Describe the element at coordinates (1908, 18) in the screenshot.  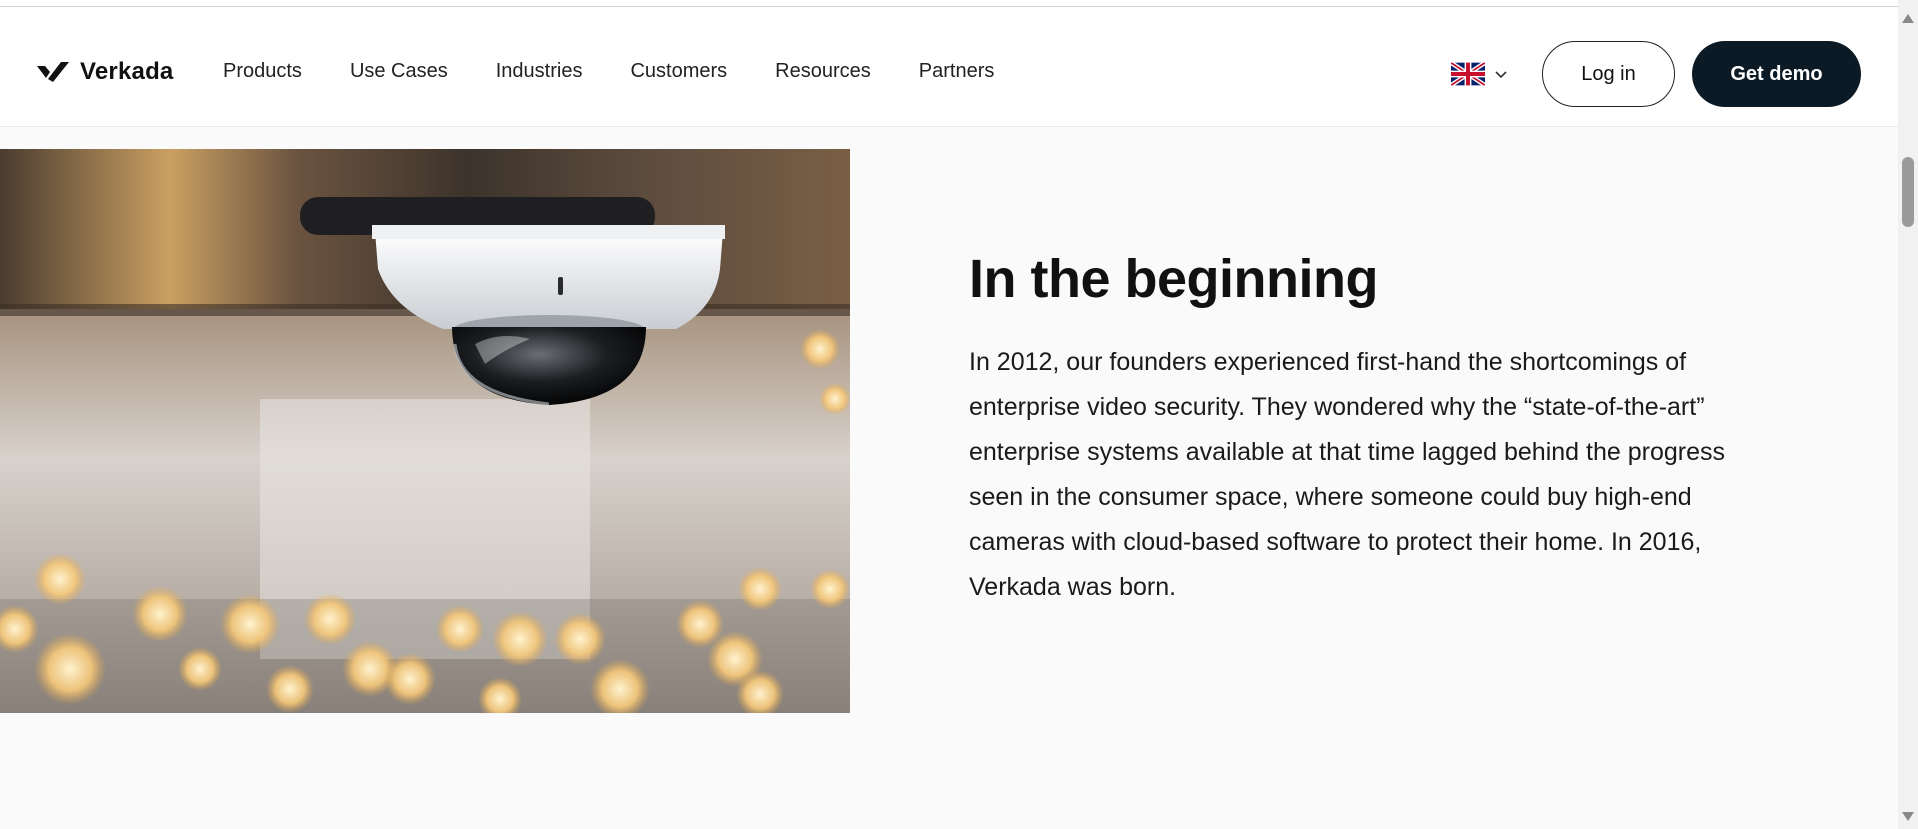
I see `scroll-up-arrow-icon` at that location.